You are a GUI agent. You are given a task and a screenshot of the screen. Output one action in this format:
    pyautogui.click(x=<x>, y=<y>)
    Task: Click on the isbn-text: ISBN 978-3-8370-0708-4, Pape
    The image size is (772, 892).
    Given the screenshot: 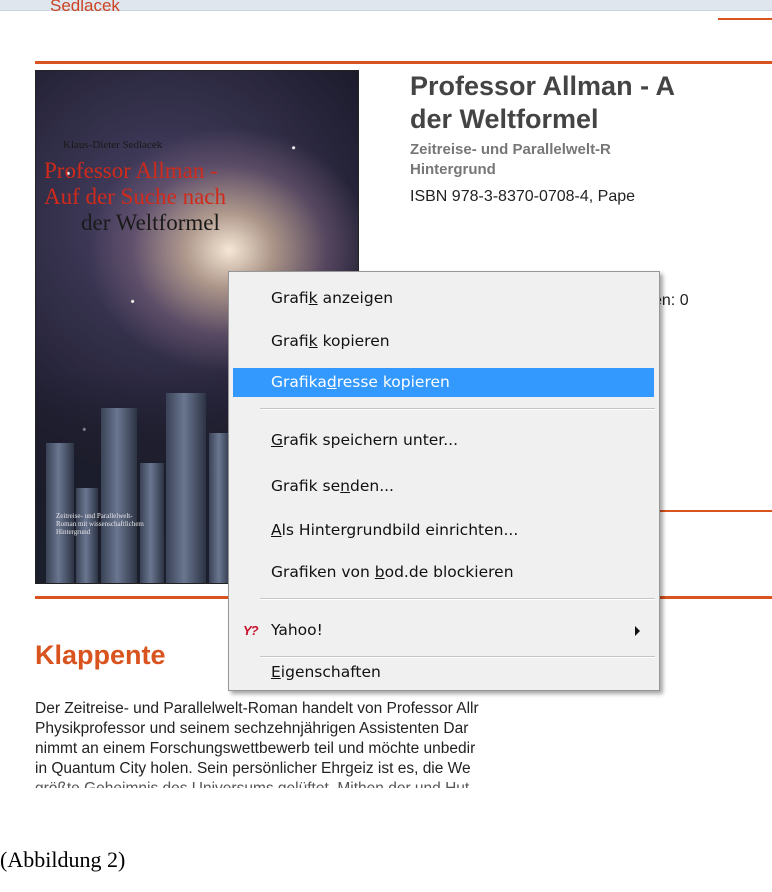 What is the action you would take?
    pyautogui.click(x=523, y=196)
    